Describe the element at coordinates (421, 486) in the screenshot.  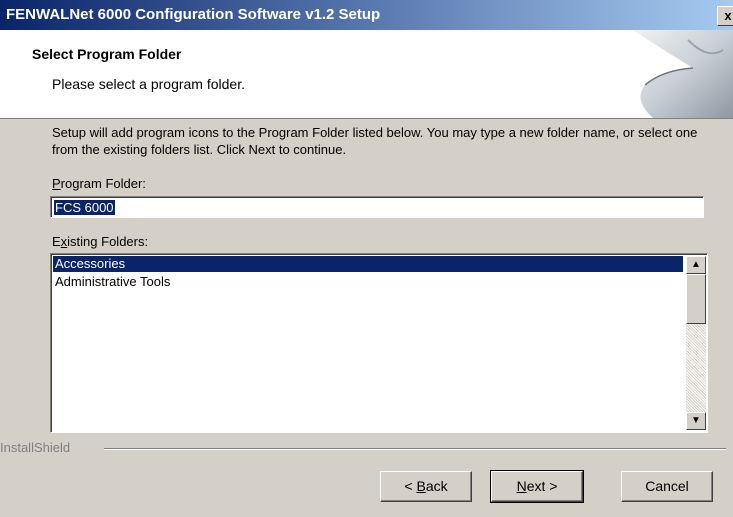
I see `back-button-accel: B` at that location.